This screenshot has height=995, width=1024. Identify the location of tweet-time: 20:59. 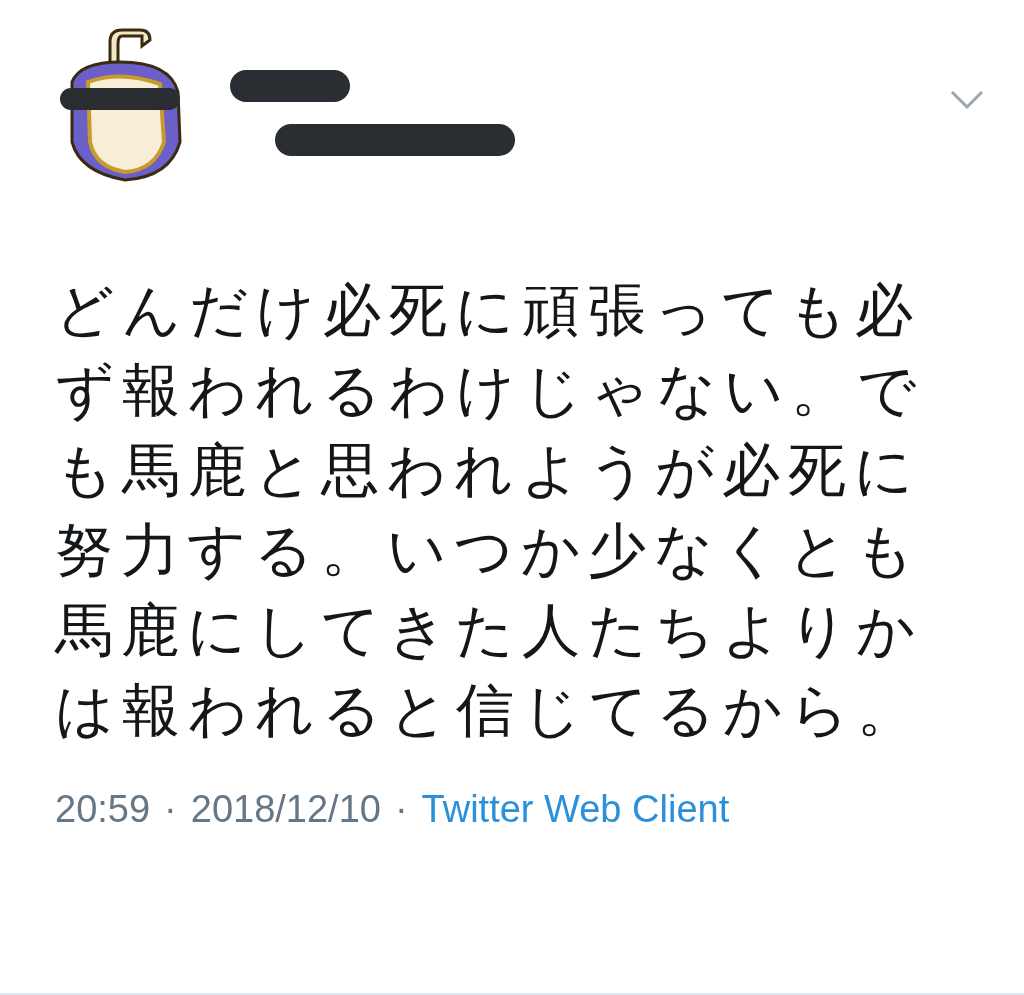
(103, 809).